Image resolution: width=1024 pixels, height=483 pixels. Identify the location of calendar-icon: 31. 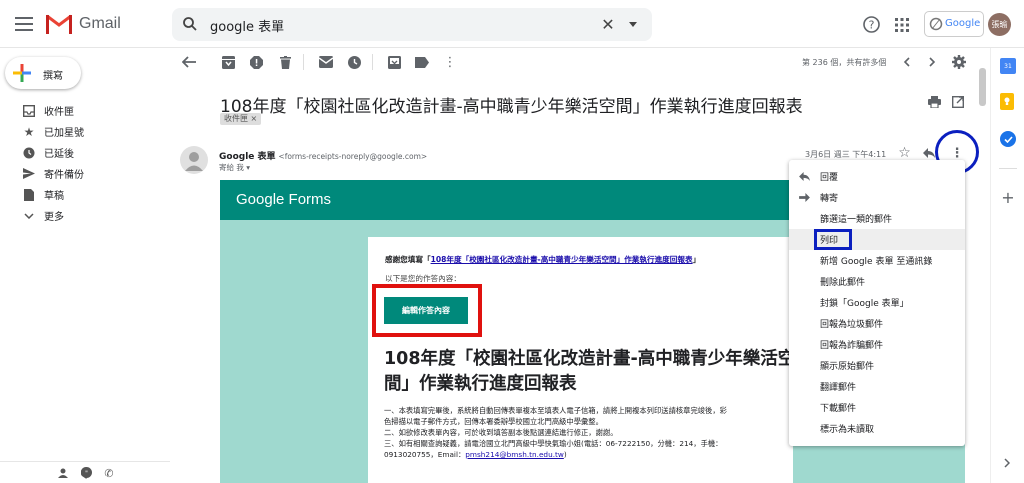
(1008, 66).